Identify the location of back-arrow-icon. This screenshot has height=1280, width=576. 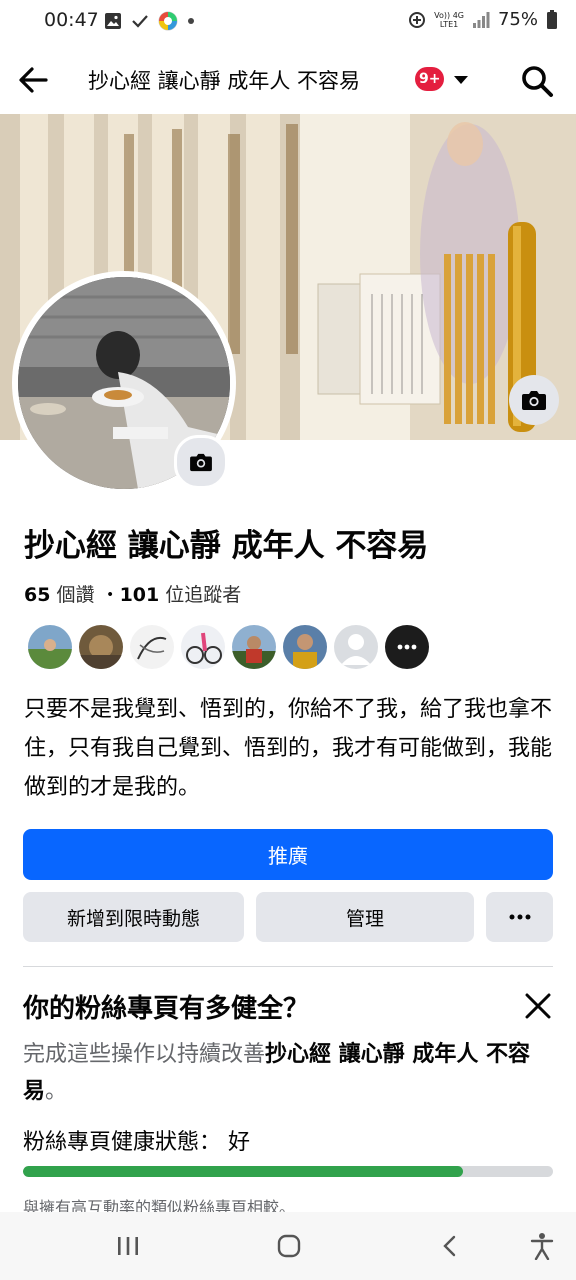
(34, 80).